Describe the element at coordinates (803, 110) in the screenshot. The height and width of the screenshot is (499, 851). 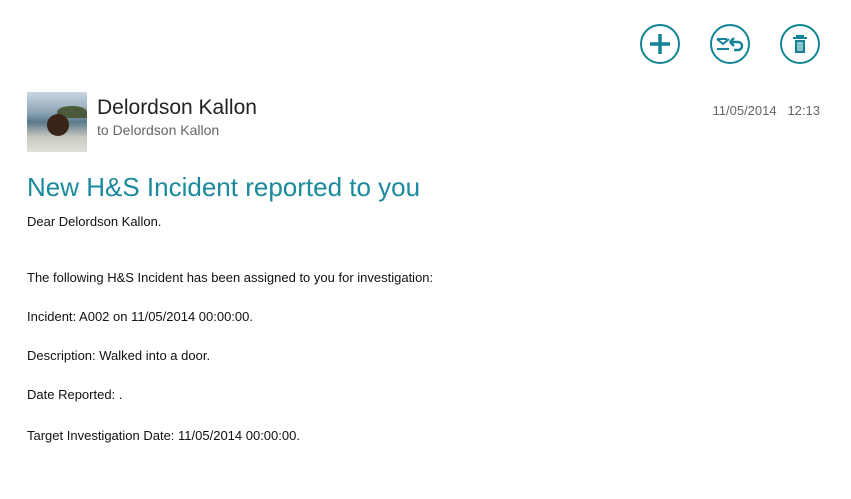
I see `time: 12:13` at that location.